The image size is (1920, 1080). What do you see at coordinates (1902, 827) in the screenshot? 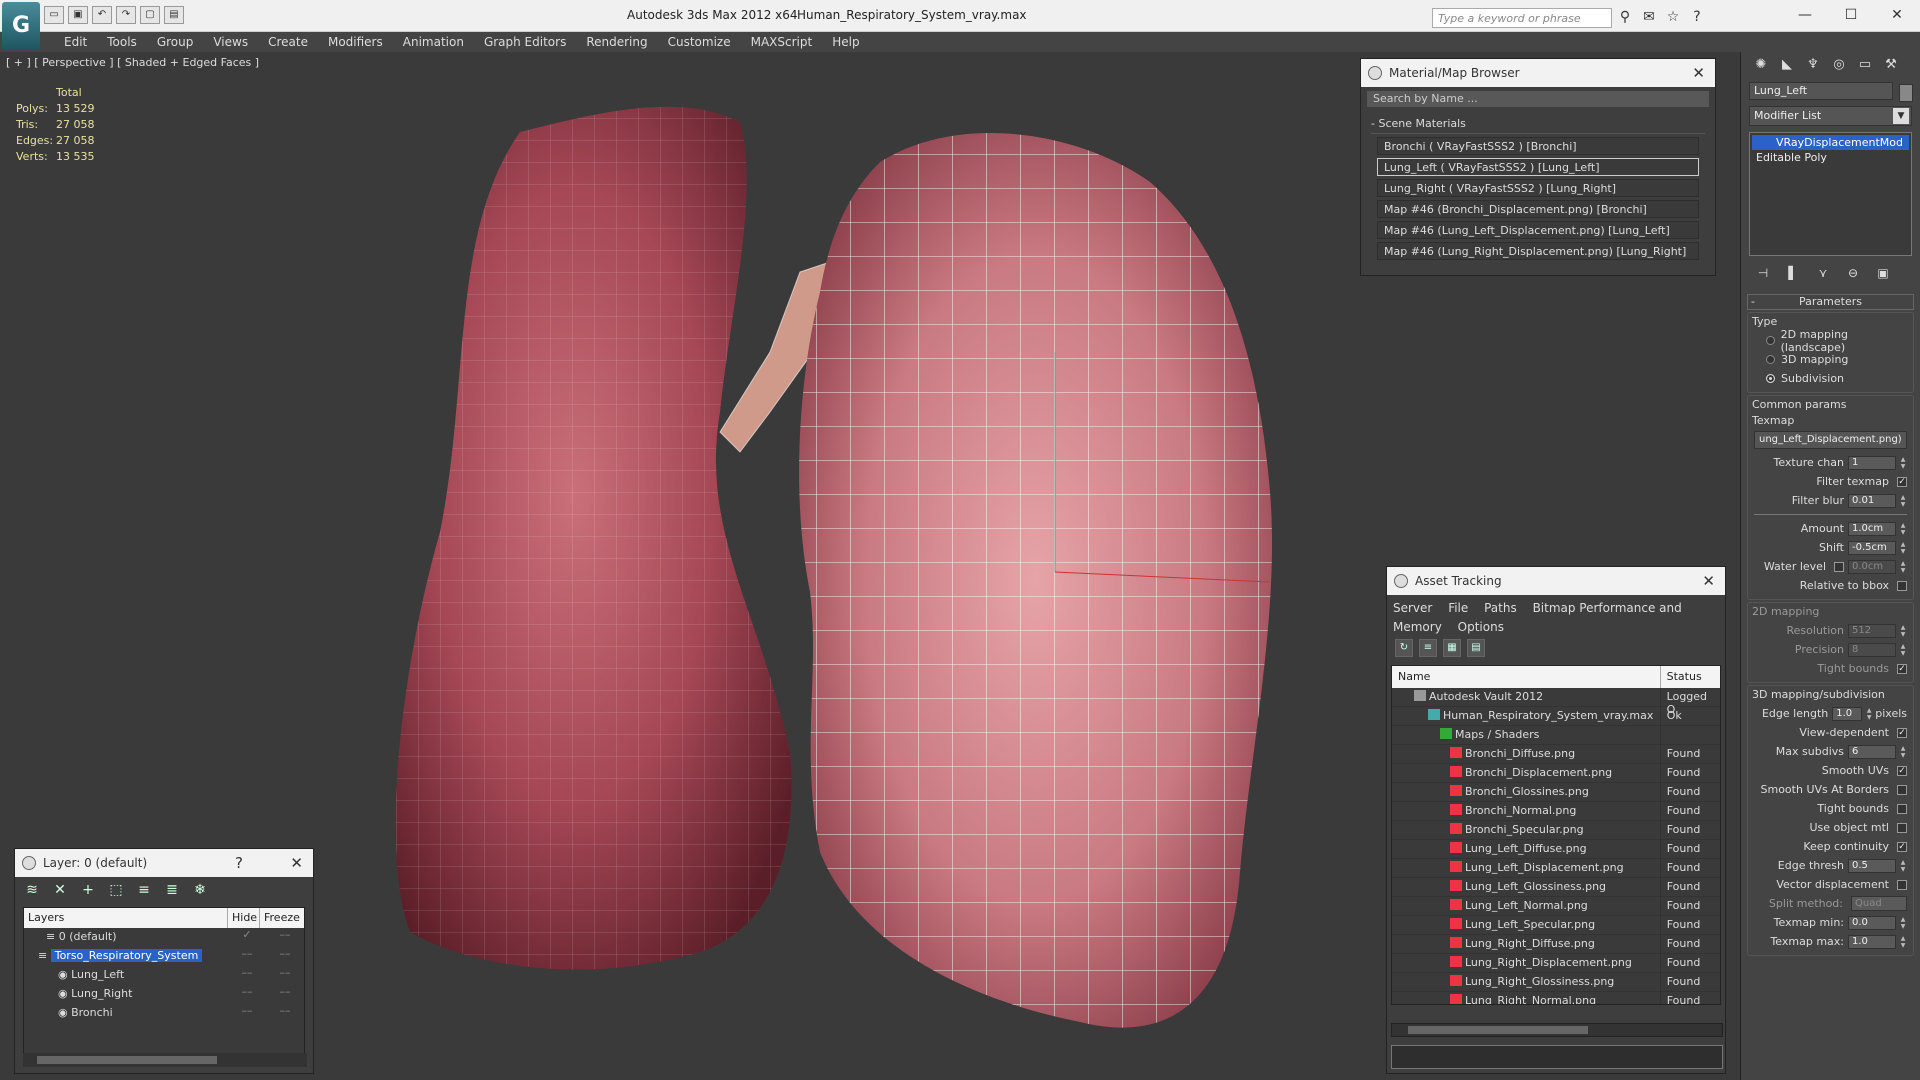
I see `use-object-mtl-checkbox` at bounding box center [1902, 827].